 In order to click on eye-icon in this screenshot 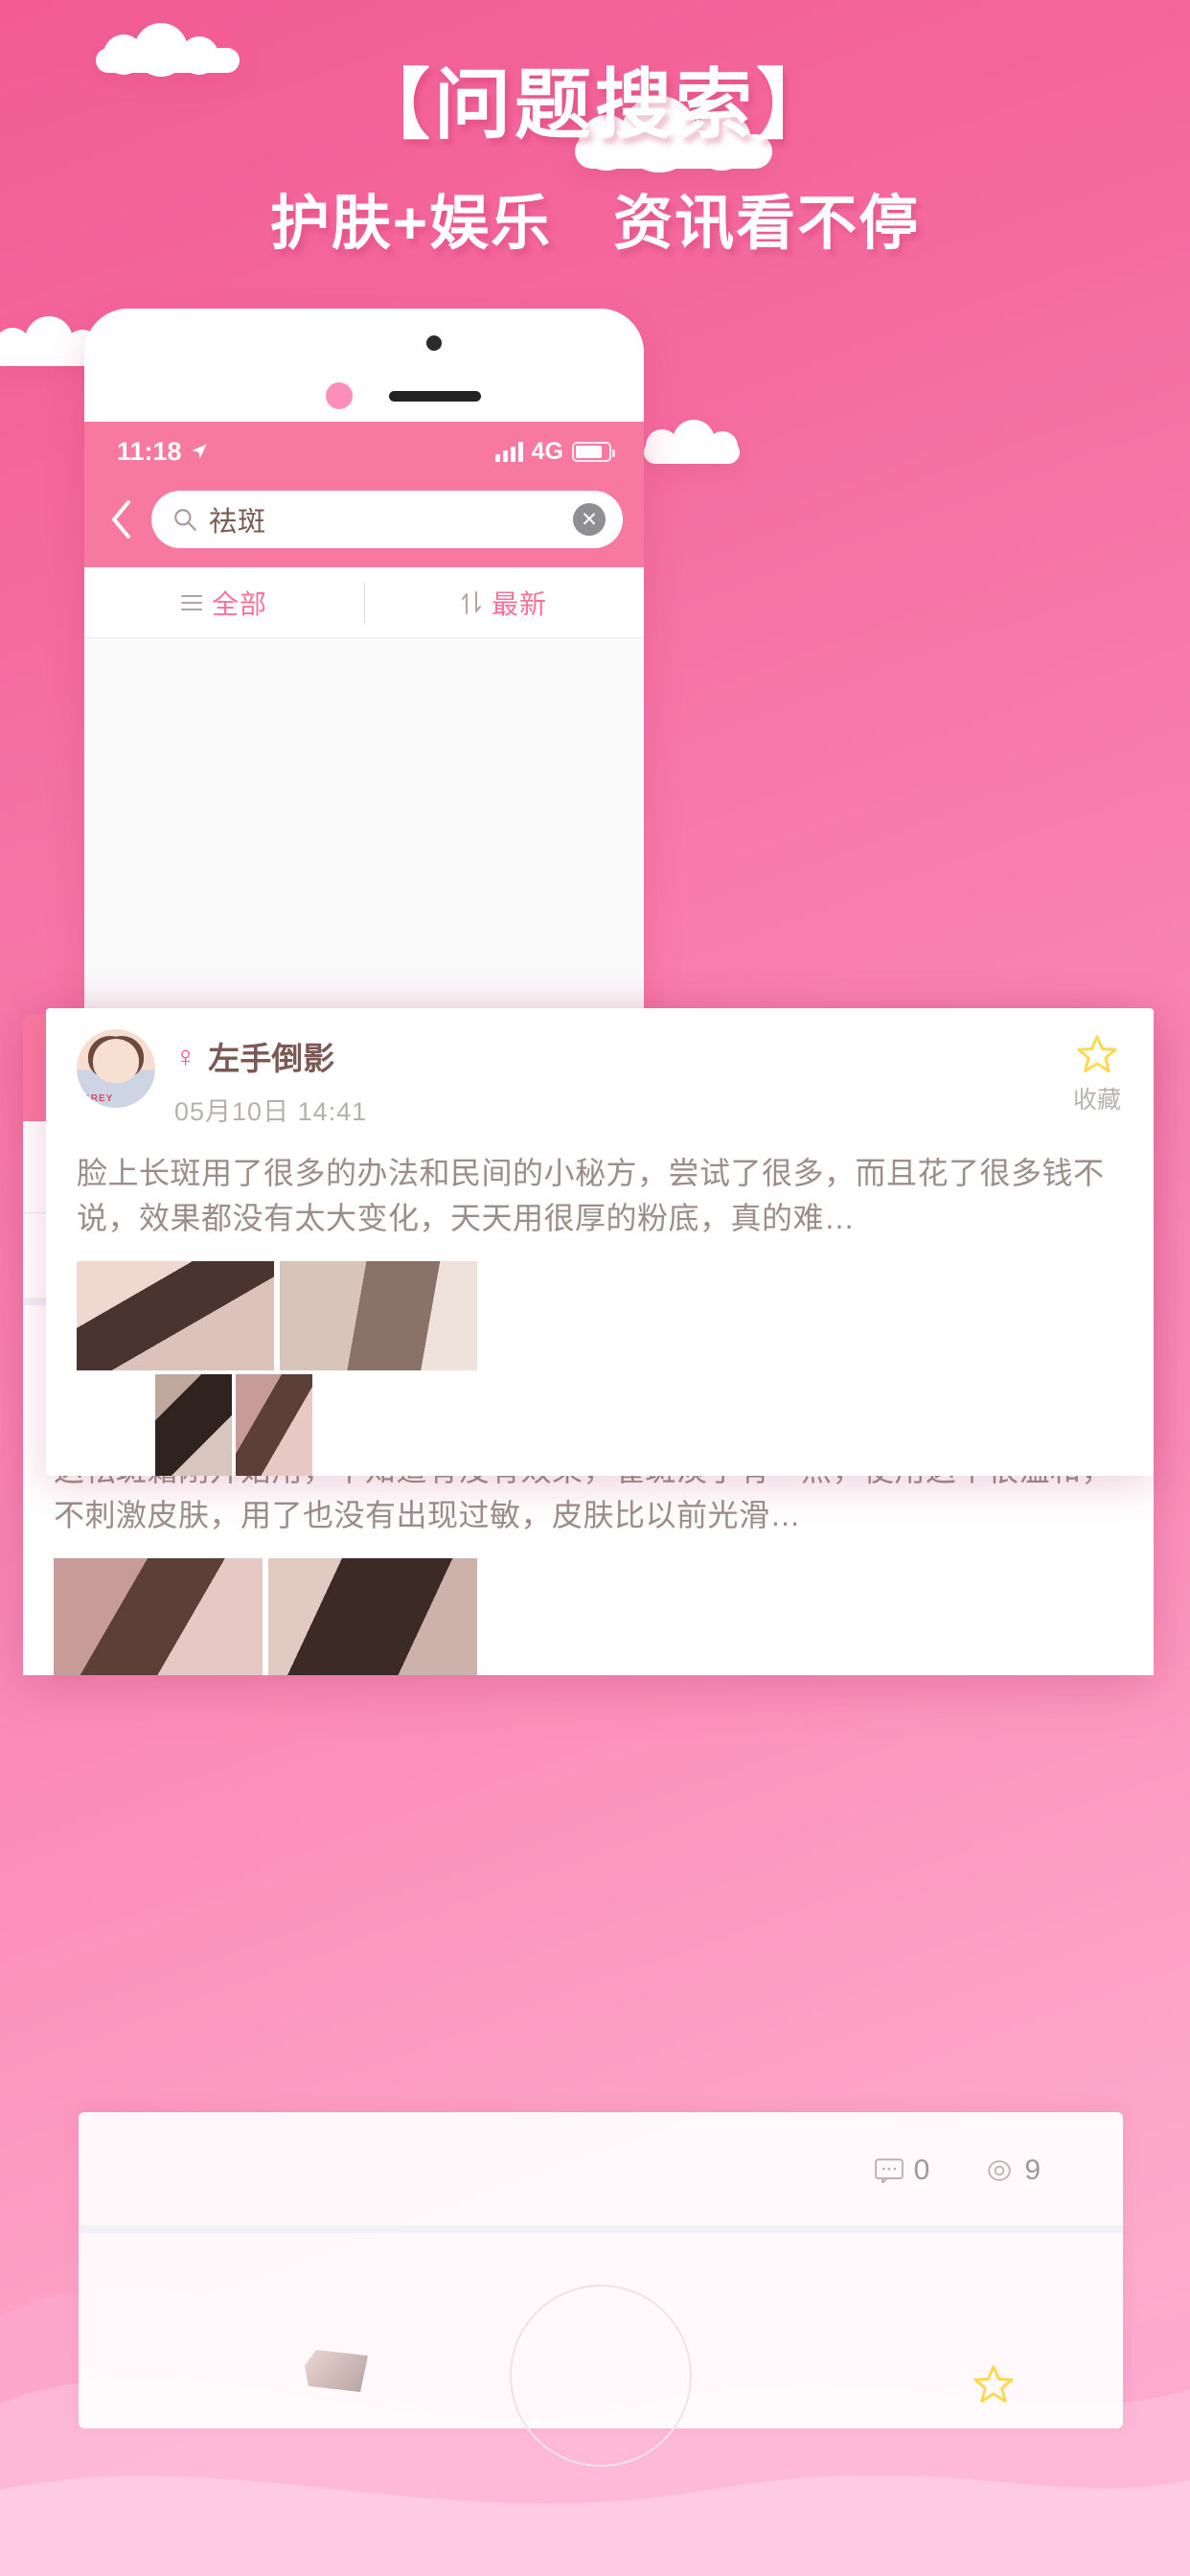, I will do `click(1000, 2170)`.